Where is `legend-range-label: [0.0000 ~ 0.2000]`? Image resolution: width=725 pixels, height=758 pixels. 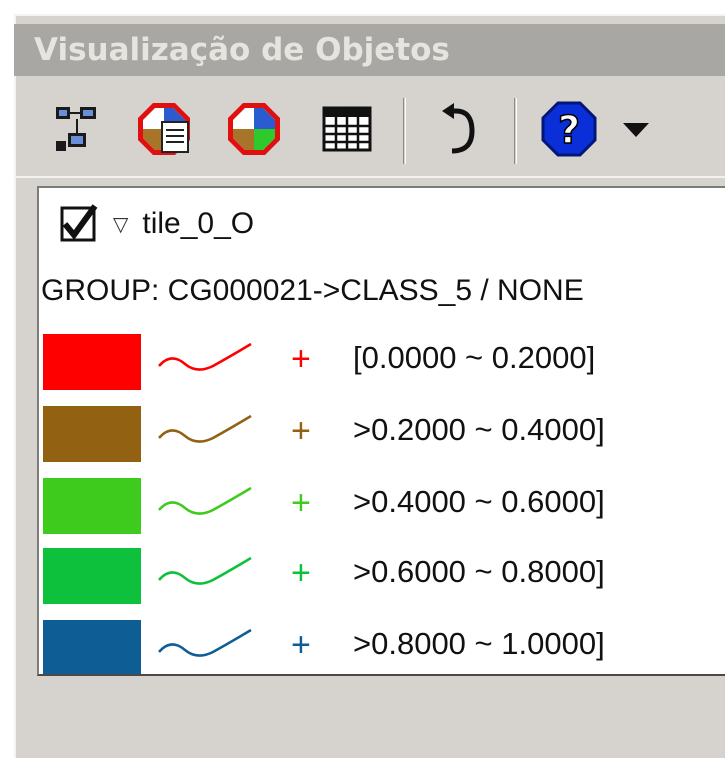 legend-range-label: [0.0000 ~ 0.2000] is located at coordinates (474, 357).